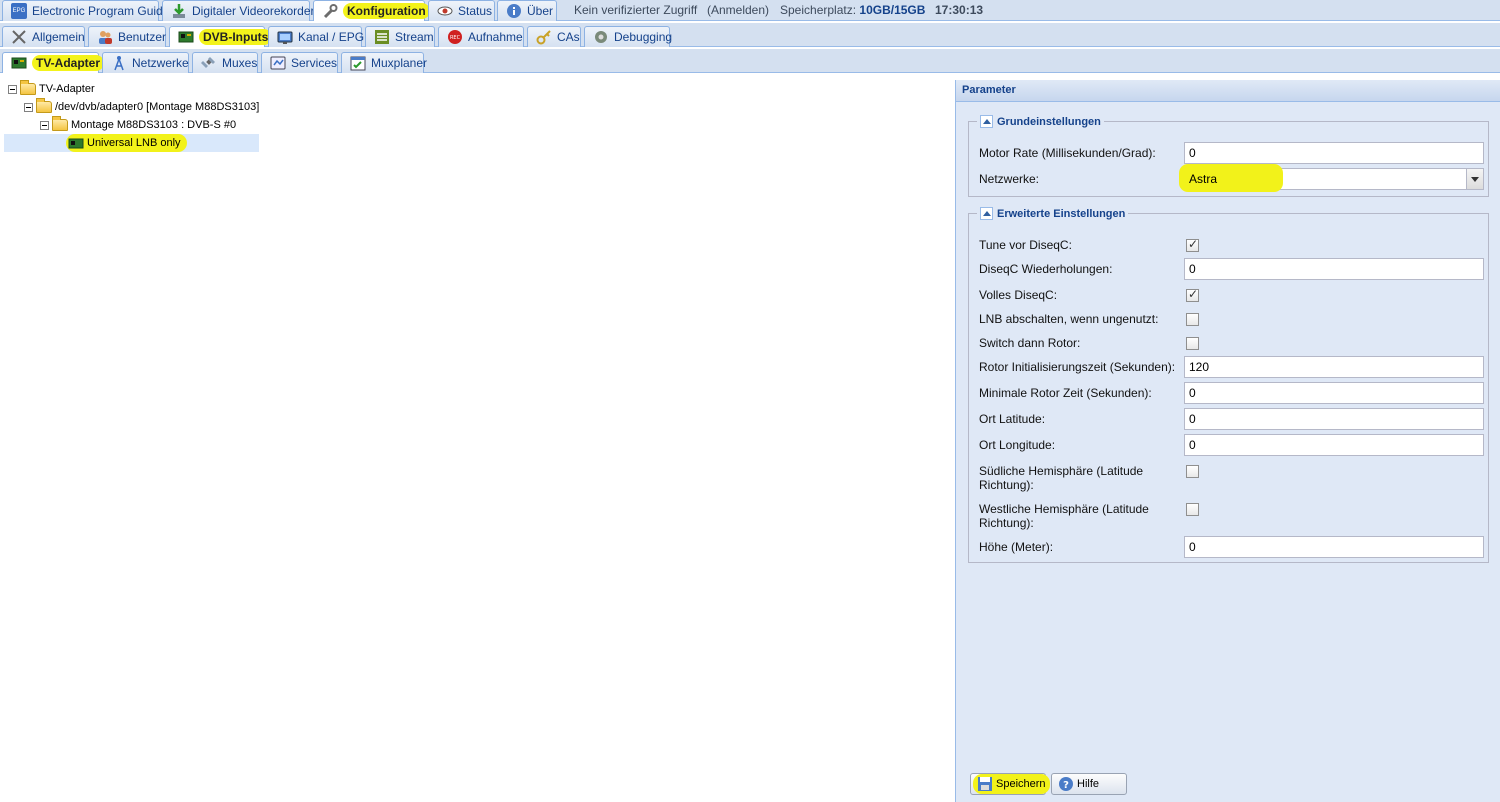 This screenshot has height=802, width=1500. Describe the element at coordinates (1334, 367) in the screenshot. I see `rotor-init-input: 120` at that location.